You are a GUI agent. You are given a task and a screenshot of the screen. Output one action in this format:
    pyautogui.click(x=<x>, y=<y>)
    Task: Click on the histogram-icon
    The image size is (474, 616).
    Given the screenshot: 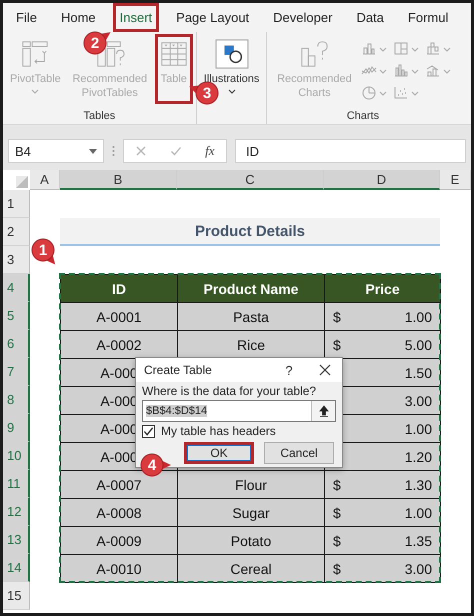 What is the action you would take?
    pyautogui.click(x=401, y=71)
    